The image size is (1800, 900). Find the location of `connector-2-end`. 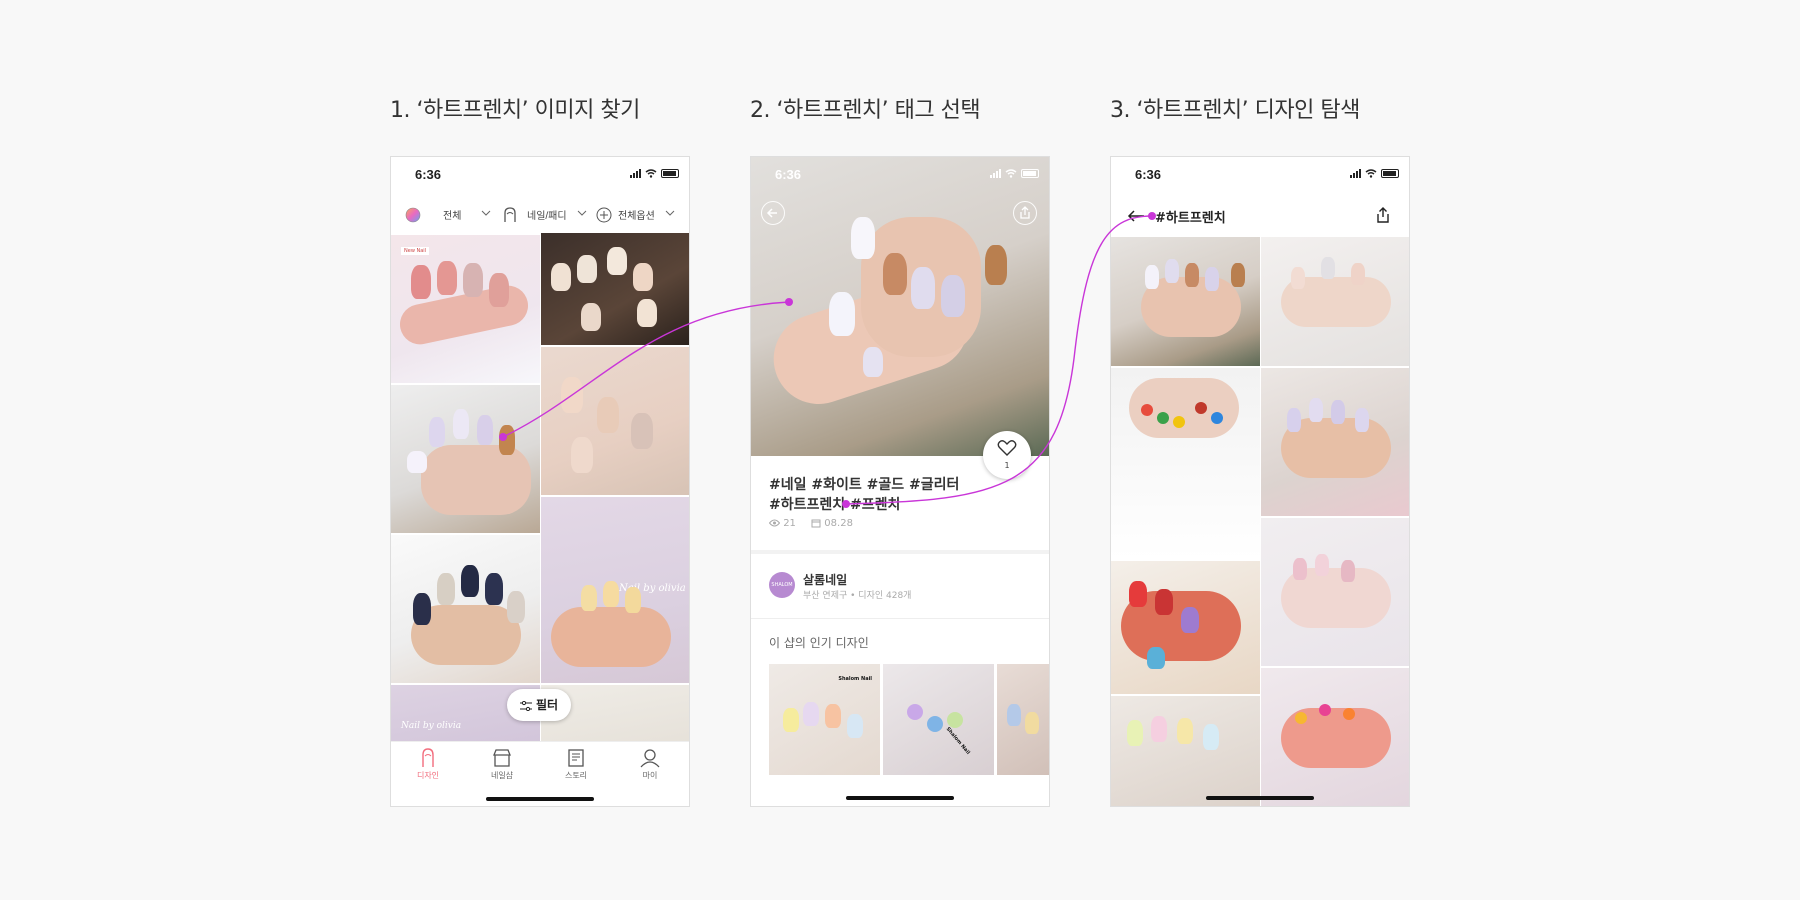

connector-2-end is located at coordinates (1152, 216).